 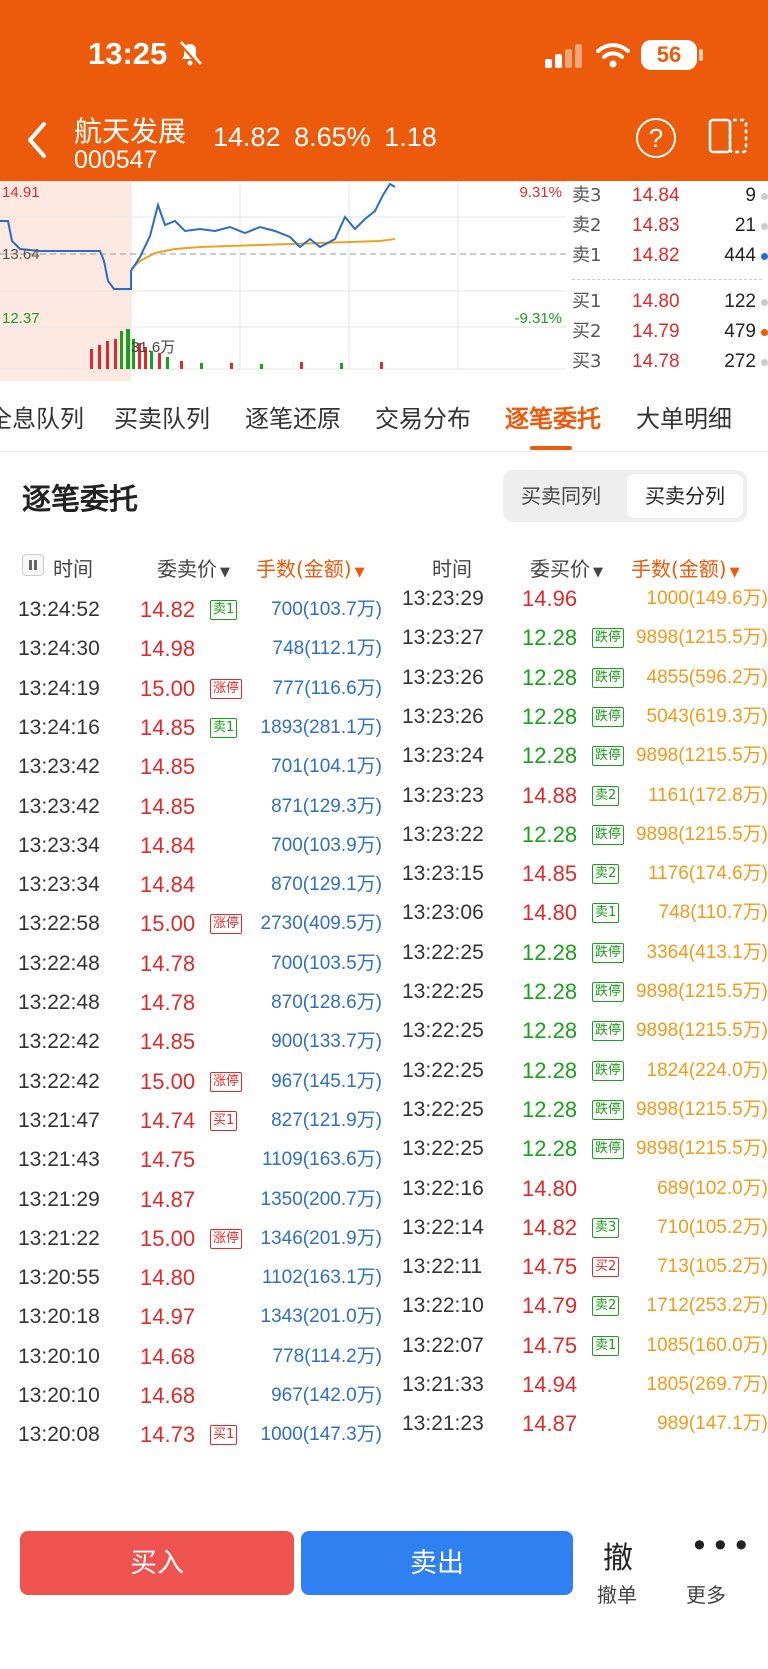 I want to click on order-amount: 1824(224.0万), so click(x=707, y=1070).